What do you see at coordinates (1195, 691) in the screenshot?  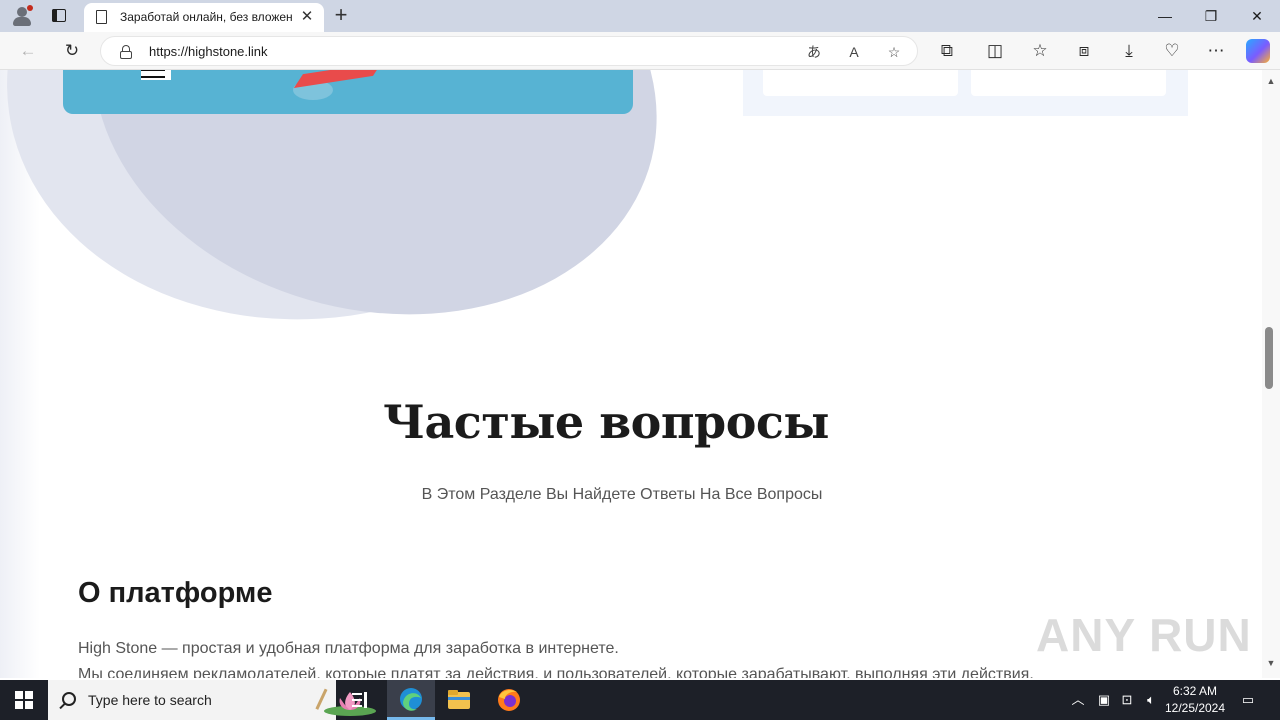 I see `clock-time: 6:32 AM` at bounding box center [1195, 691].